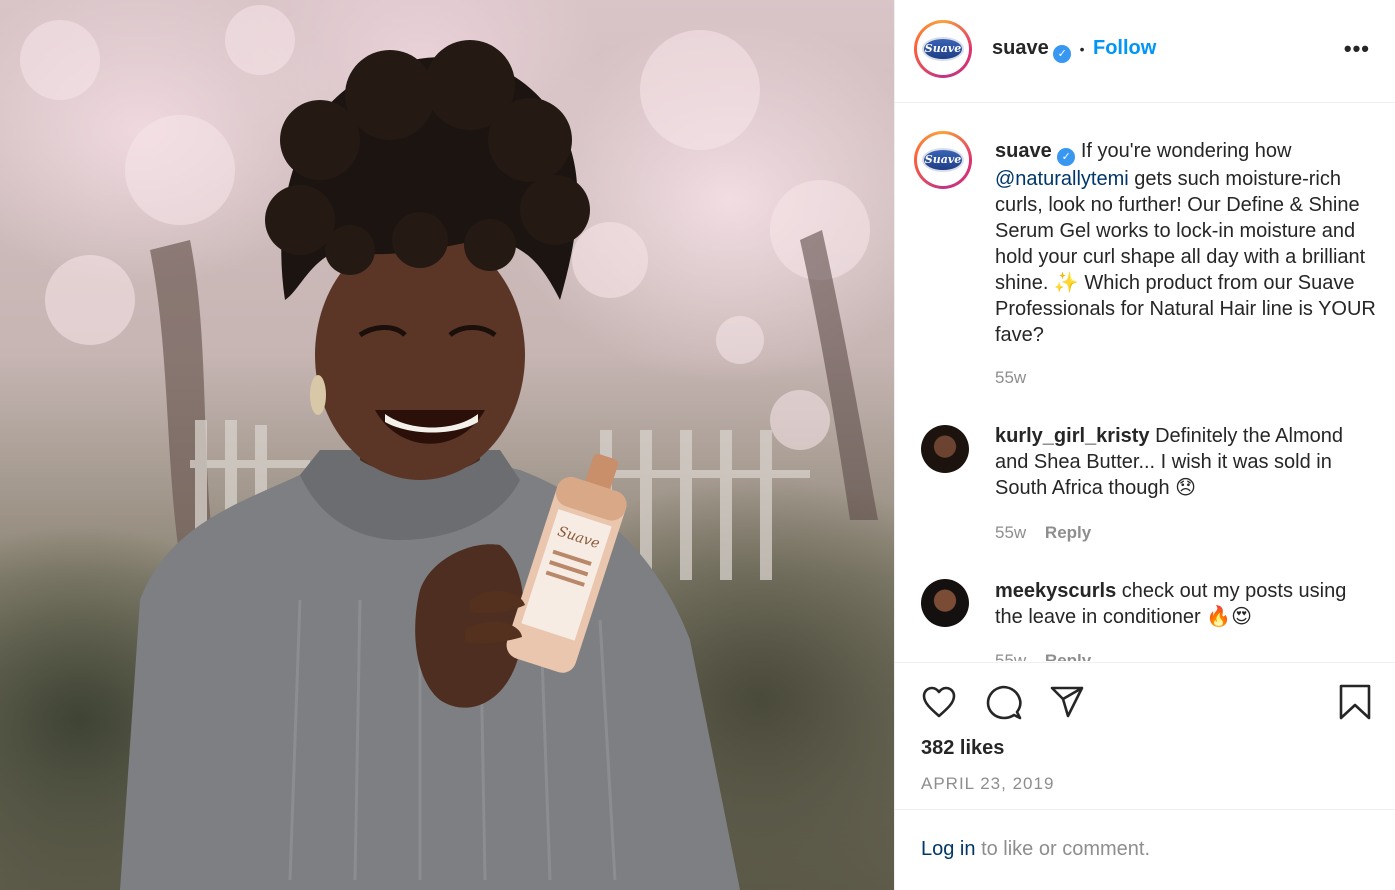 Image resolution: width=1395 pixels, height=890 pixels. What do you see at coordinates (1186, 151) in the screenshot?
I see `caption-text-start: If you're wondering how` at bounding box center [1186, 151].